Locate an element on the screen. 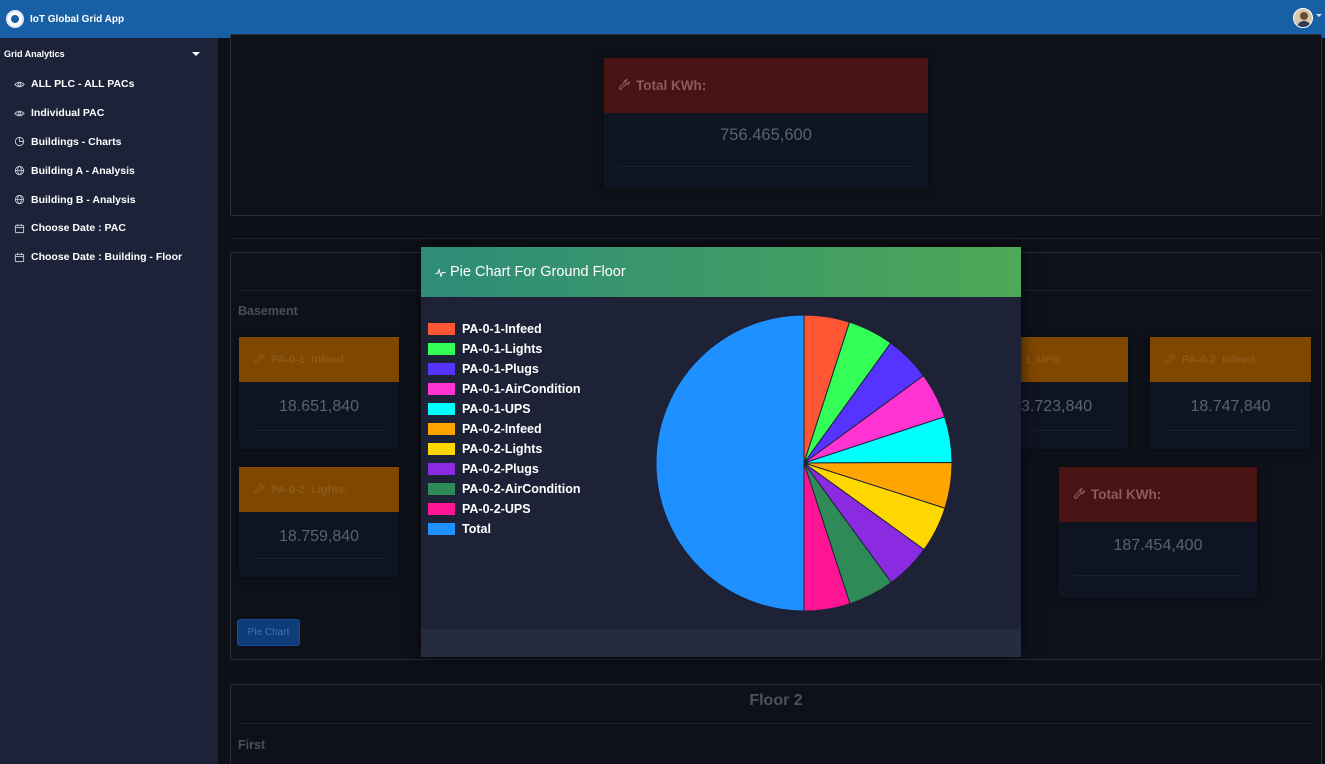  legend-label: PA-0-2-Lights is located at coordinates (502, 449).